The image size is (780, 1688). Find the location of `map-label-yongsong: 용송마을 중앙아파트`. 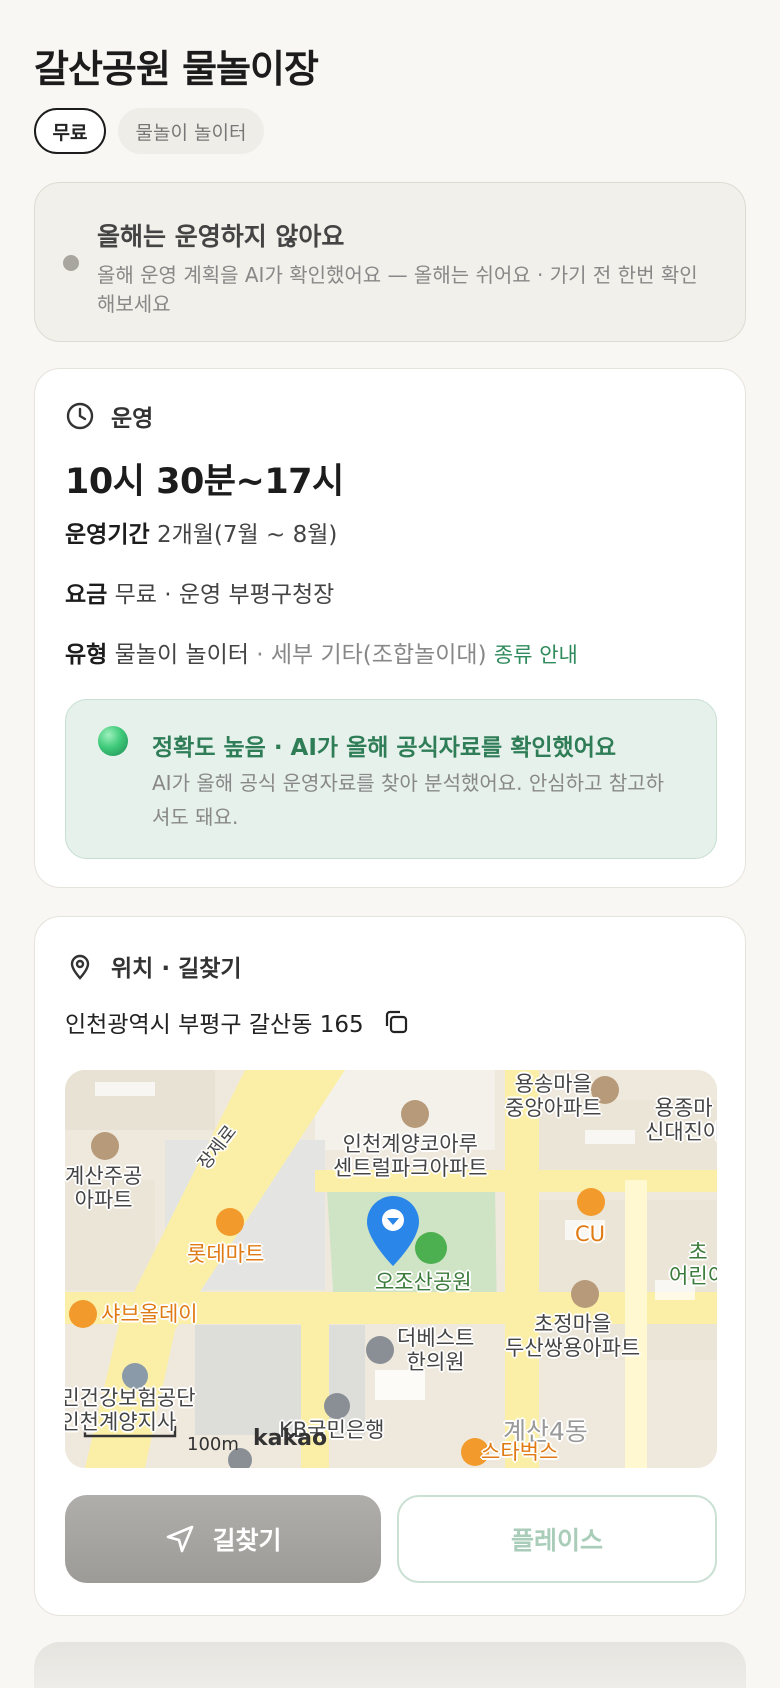

map-label-yongsong: 용송마을 중앙아파트 is located at coordinates (553, 1096).